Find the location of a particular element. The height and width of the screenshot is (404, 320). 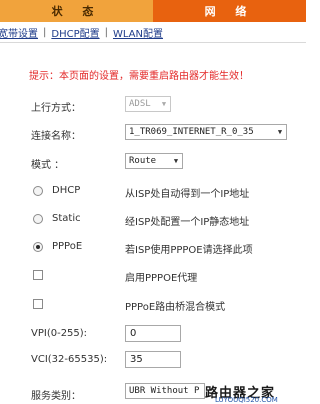

vpi-input: 0 is located at coordinates (153, 333).